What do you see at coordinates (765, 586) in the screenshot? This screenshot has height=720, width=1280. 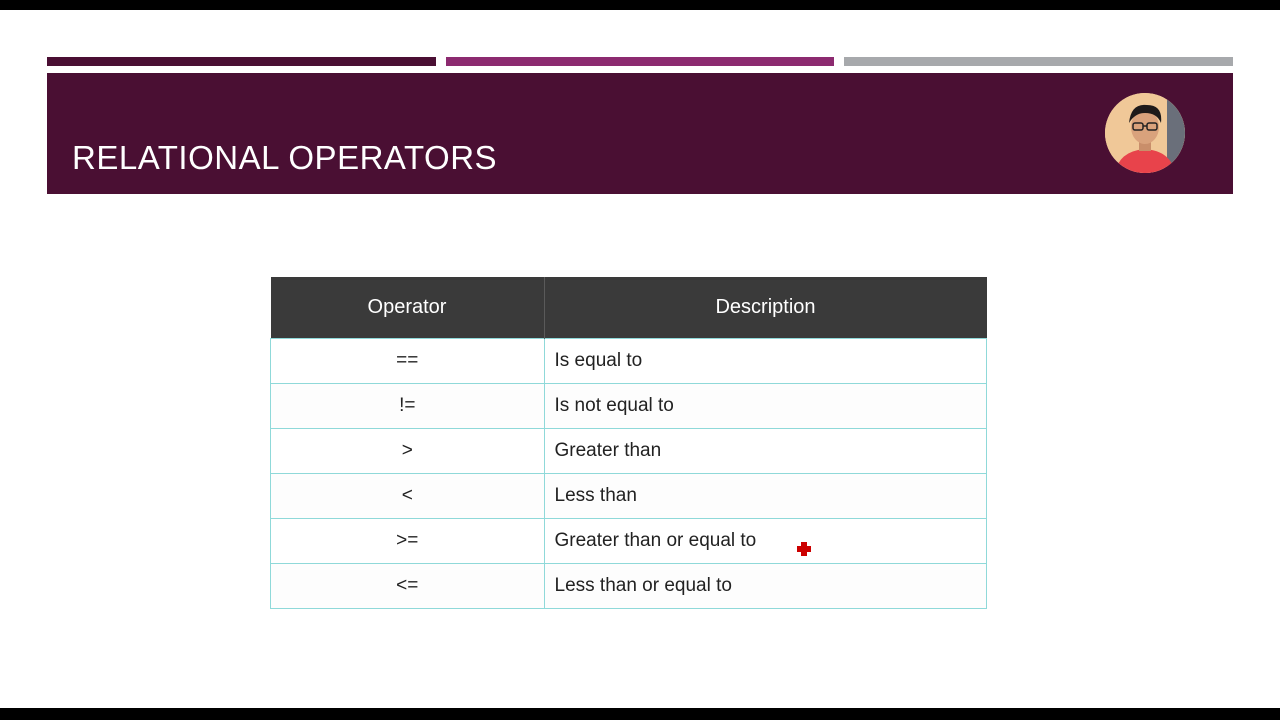 I see `description-cell: Less than or equal to` at bounding box center [765, 586].